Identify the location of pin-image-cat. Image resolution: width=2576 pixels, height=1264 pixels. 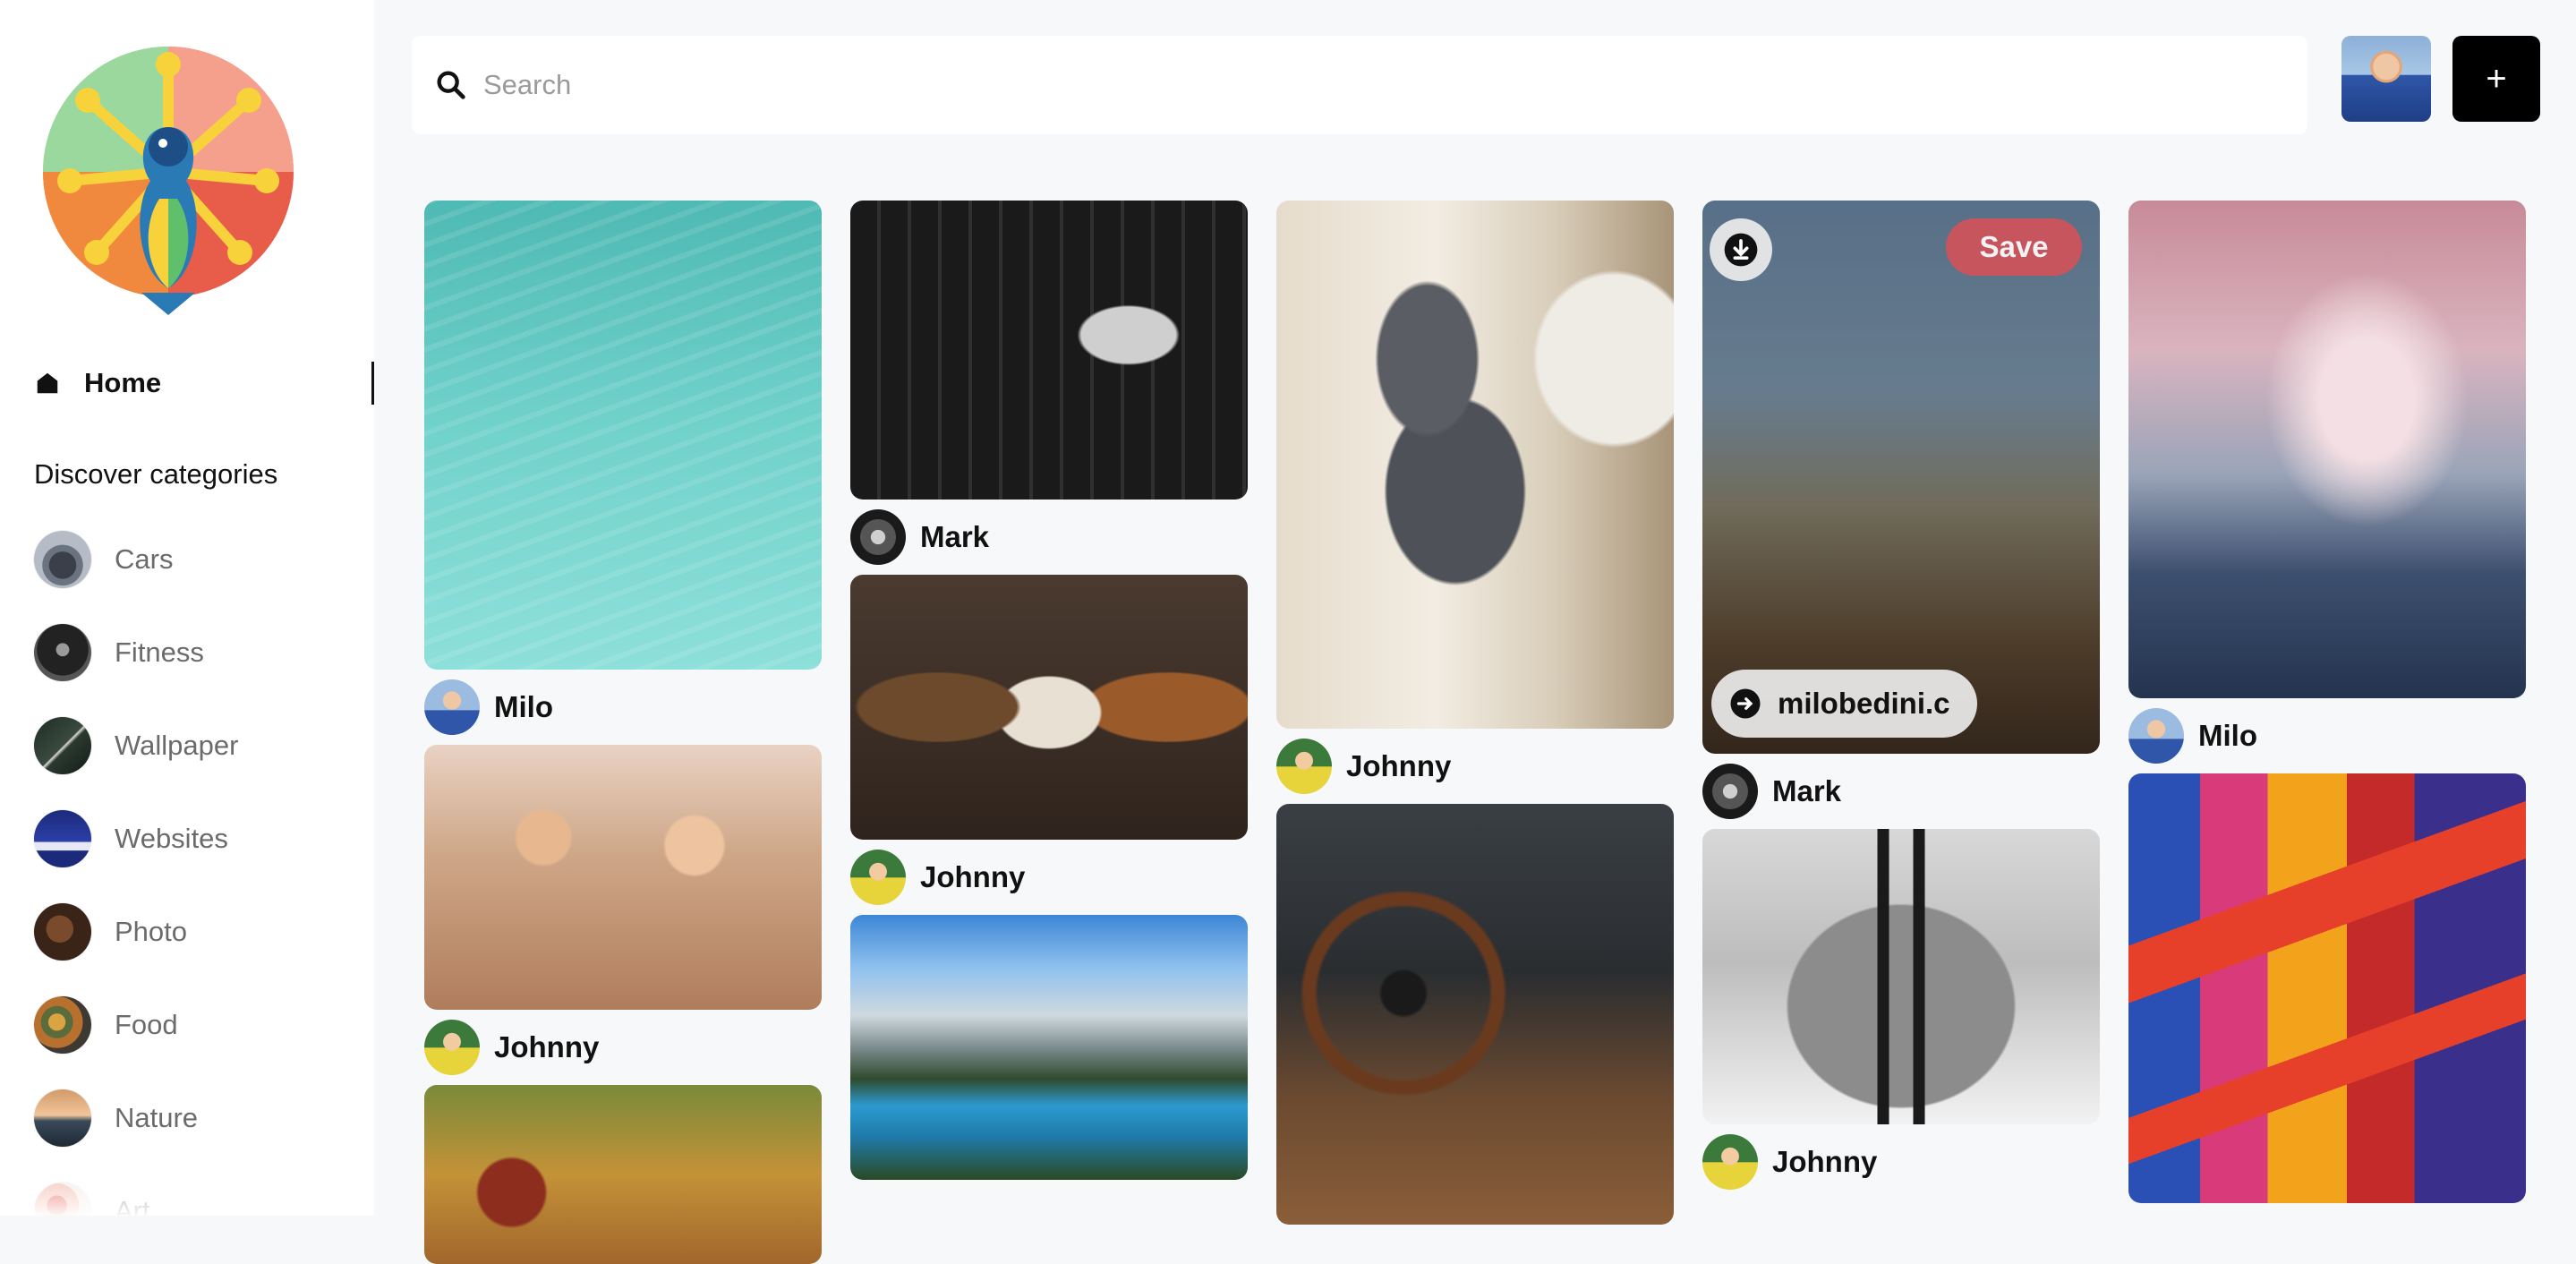
(1475, 465).